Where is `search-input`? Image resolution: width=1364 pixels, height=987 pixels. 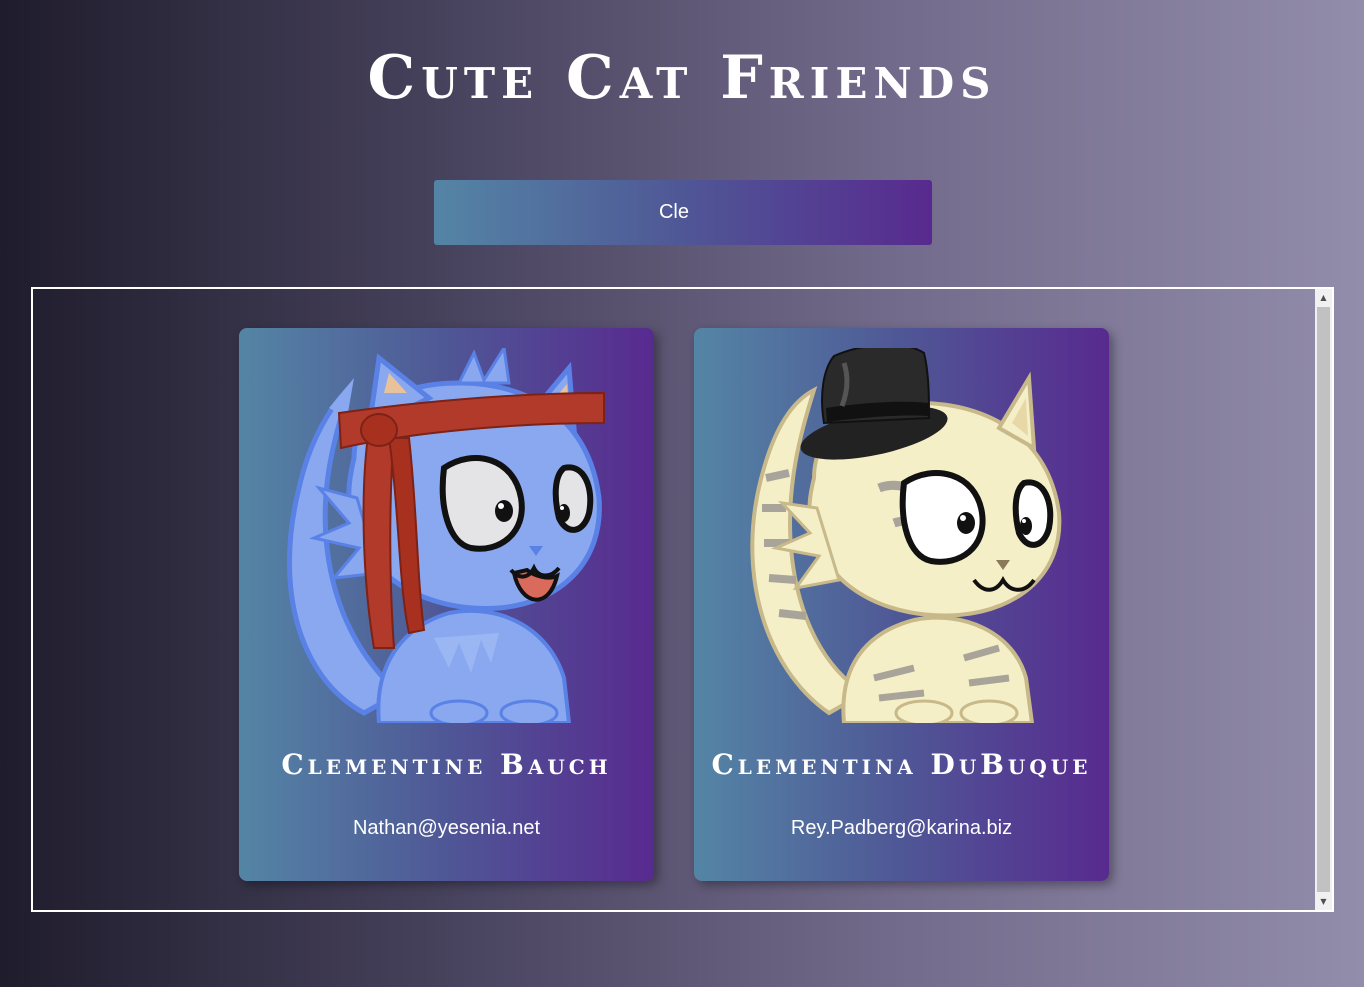
search-input is located at coordinates (683, 212).